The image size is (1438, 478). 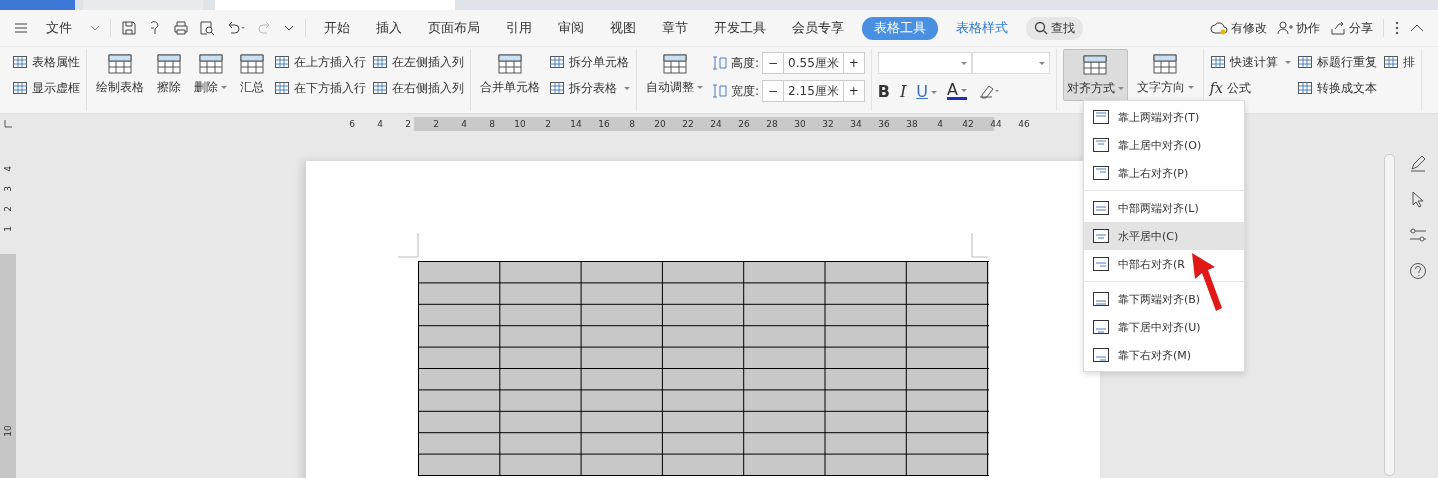 I want to click on chevron-down-icon, so click(x=95, y=28).